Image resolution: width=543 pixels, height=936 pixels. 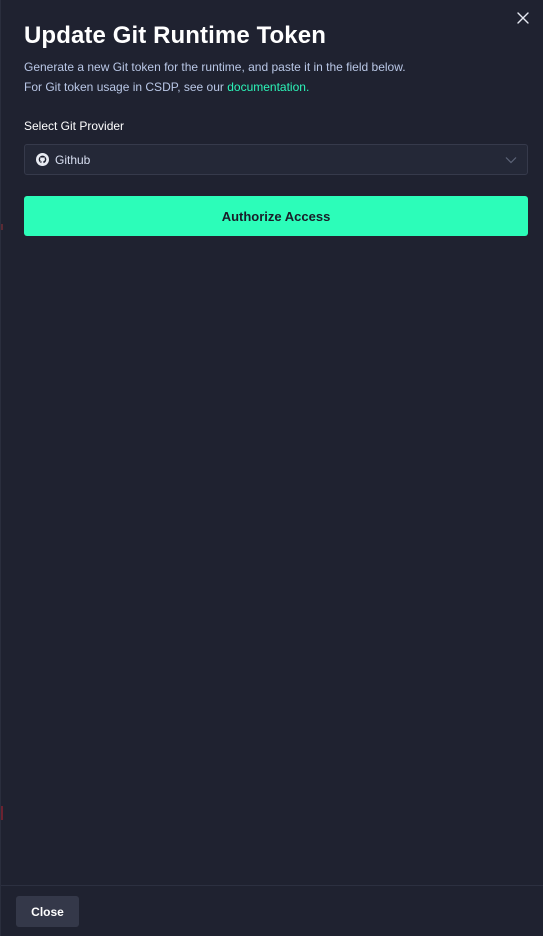 I want to click on authorize-access-button: Authorize Access, so click(x=276, y=216).